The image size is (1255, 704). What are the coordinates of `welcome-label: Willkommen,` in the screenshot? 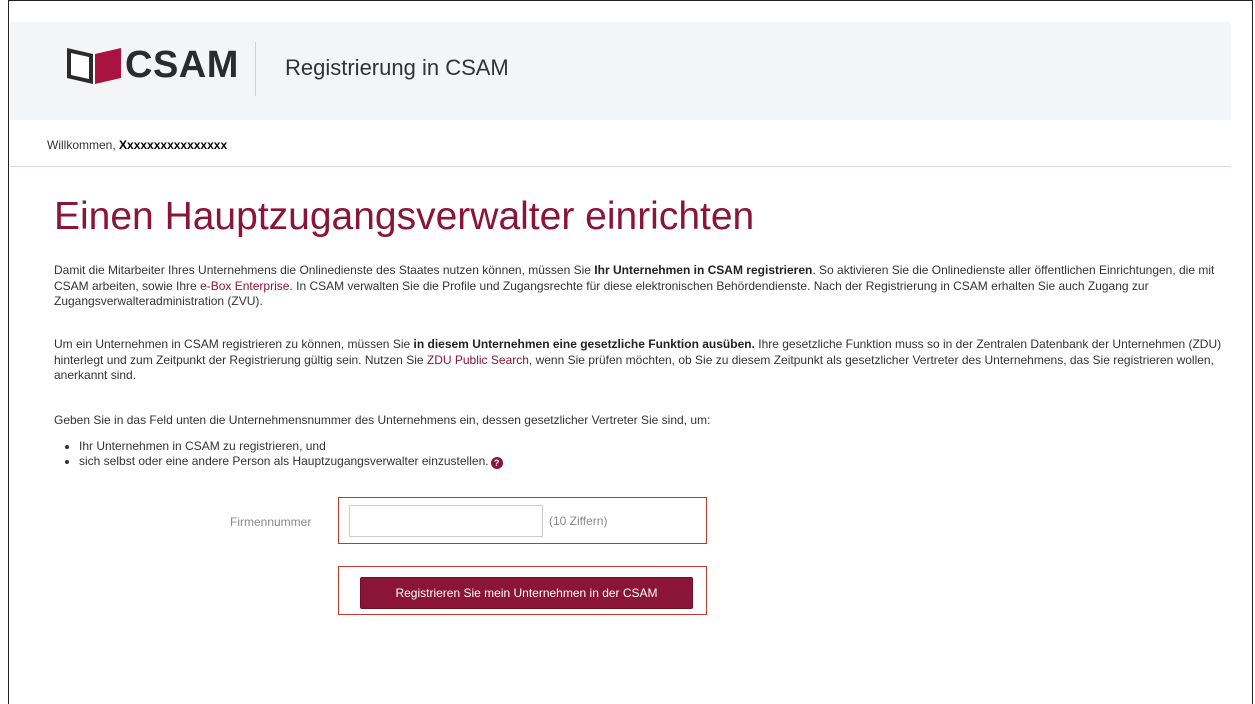 It's located at (81, 145).